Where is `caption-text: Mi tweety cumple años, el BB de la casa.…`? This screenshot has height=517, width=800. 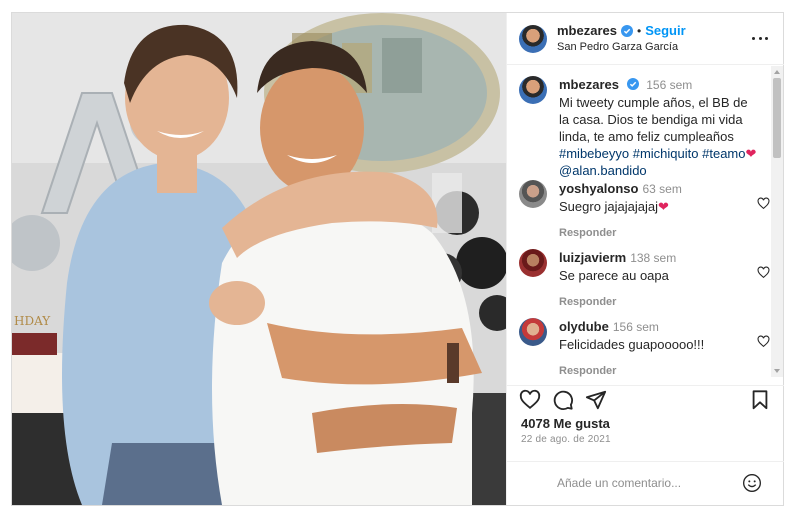 caption-text: Mi tweety cumple años, el BB de la casa.… is located at coordinates (653, 119).